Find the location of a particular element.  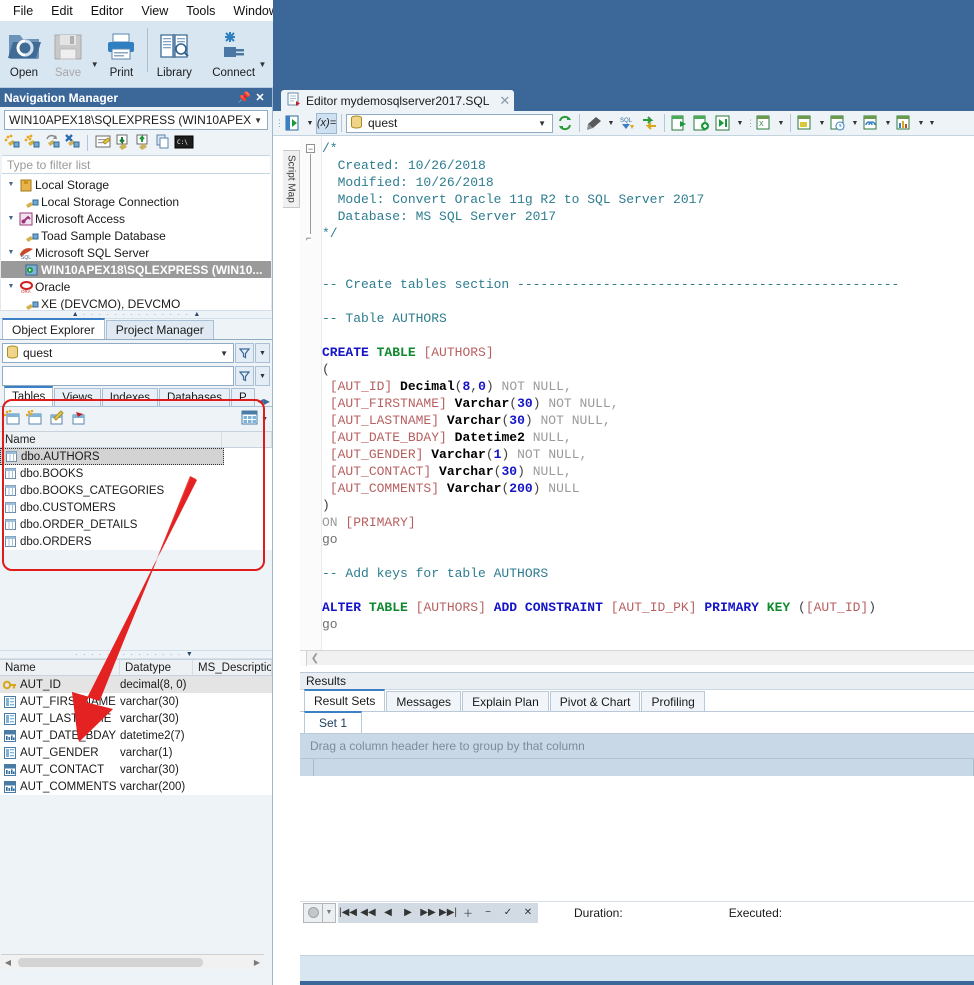

tabstrip-scroll-right-icon: ◀▶ is located at coordinates (263, 401).